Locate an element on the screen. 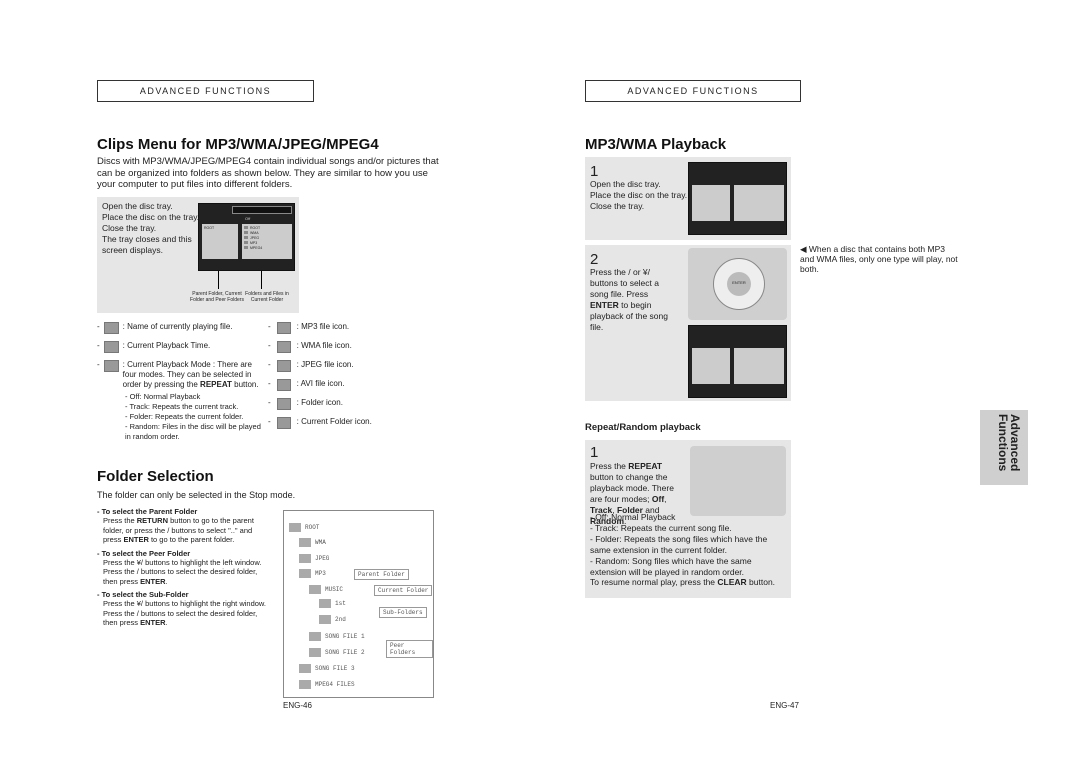 This screenshot has width=1080, height=783. mode-item: - Folder: Repeats the current folder. is located at coordinates (184, 416).